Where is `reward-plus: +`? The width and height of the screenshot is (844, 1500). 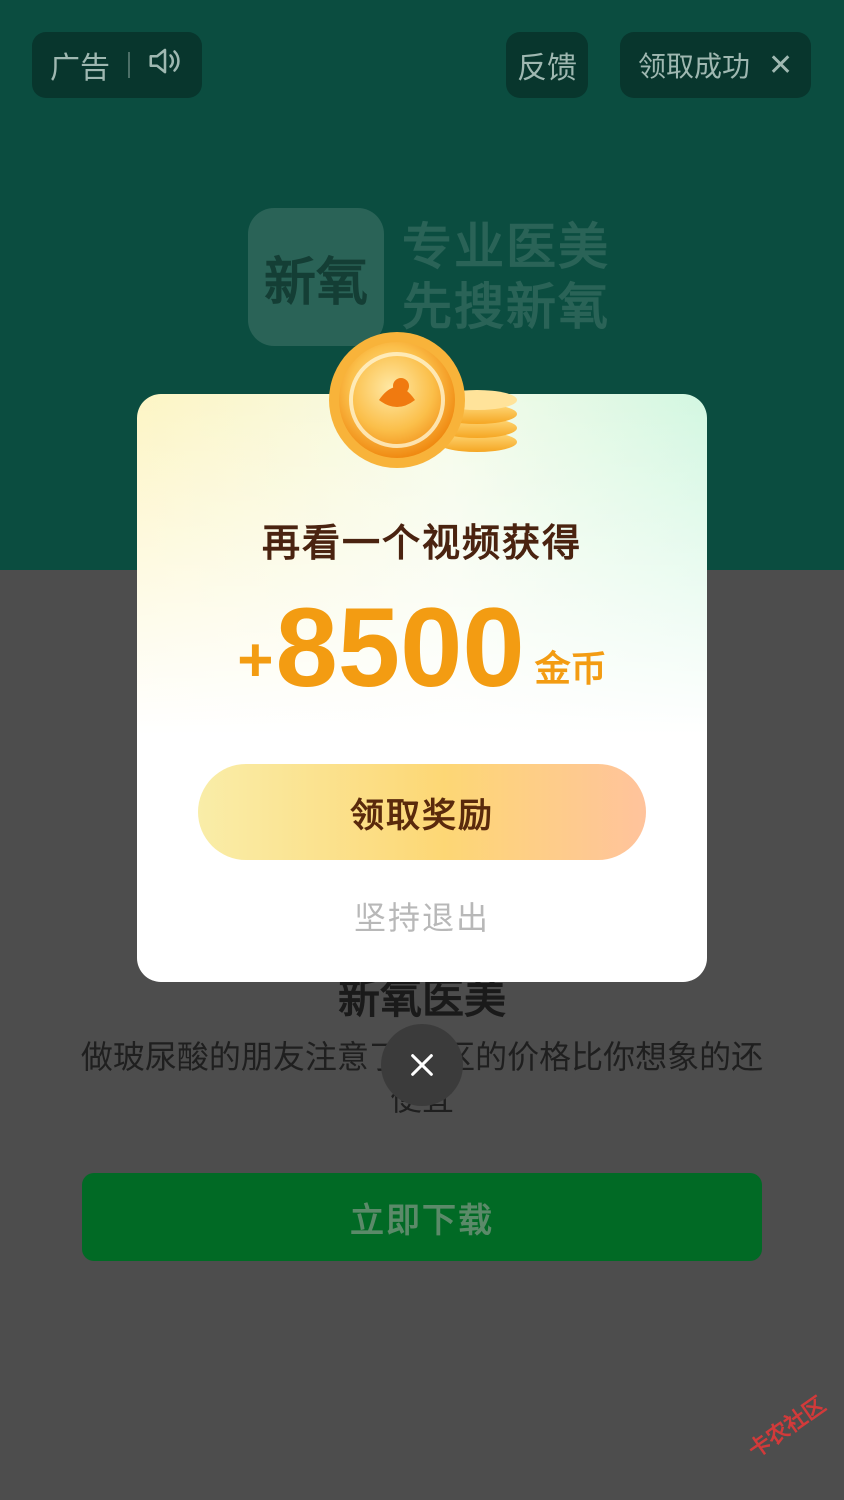 reward-plus: + is located at coordinates (255, 660).